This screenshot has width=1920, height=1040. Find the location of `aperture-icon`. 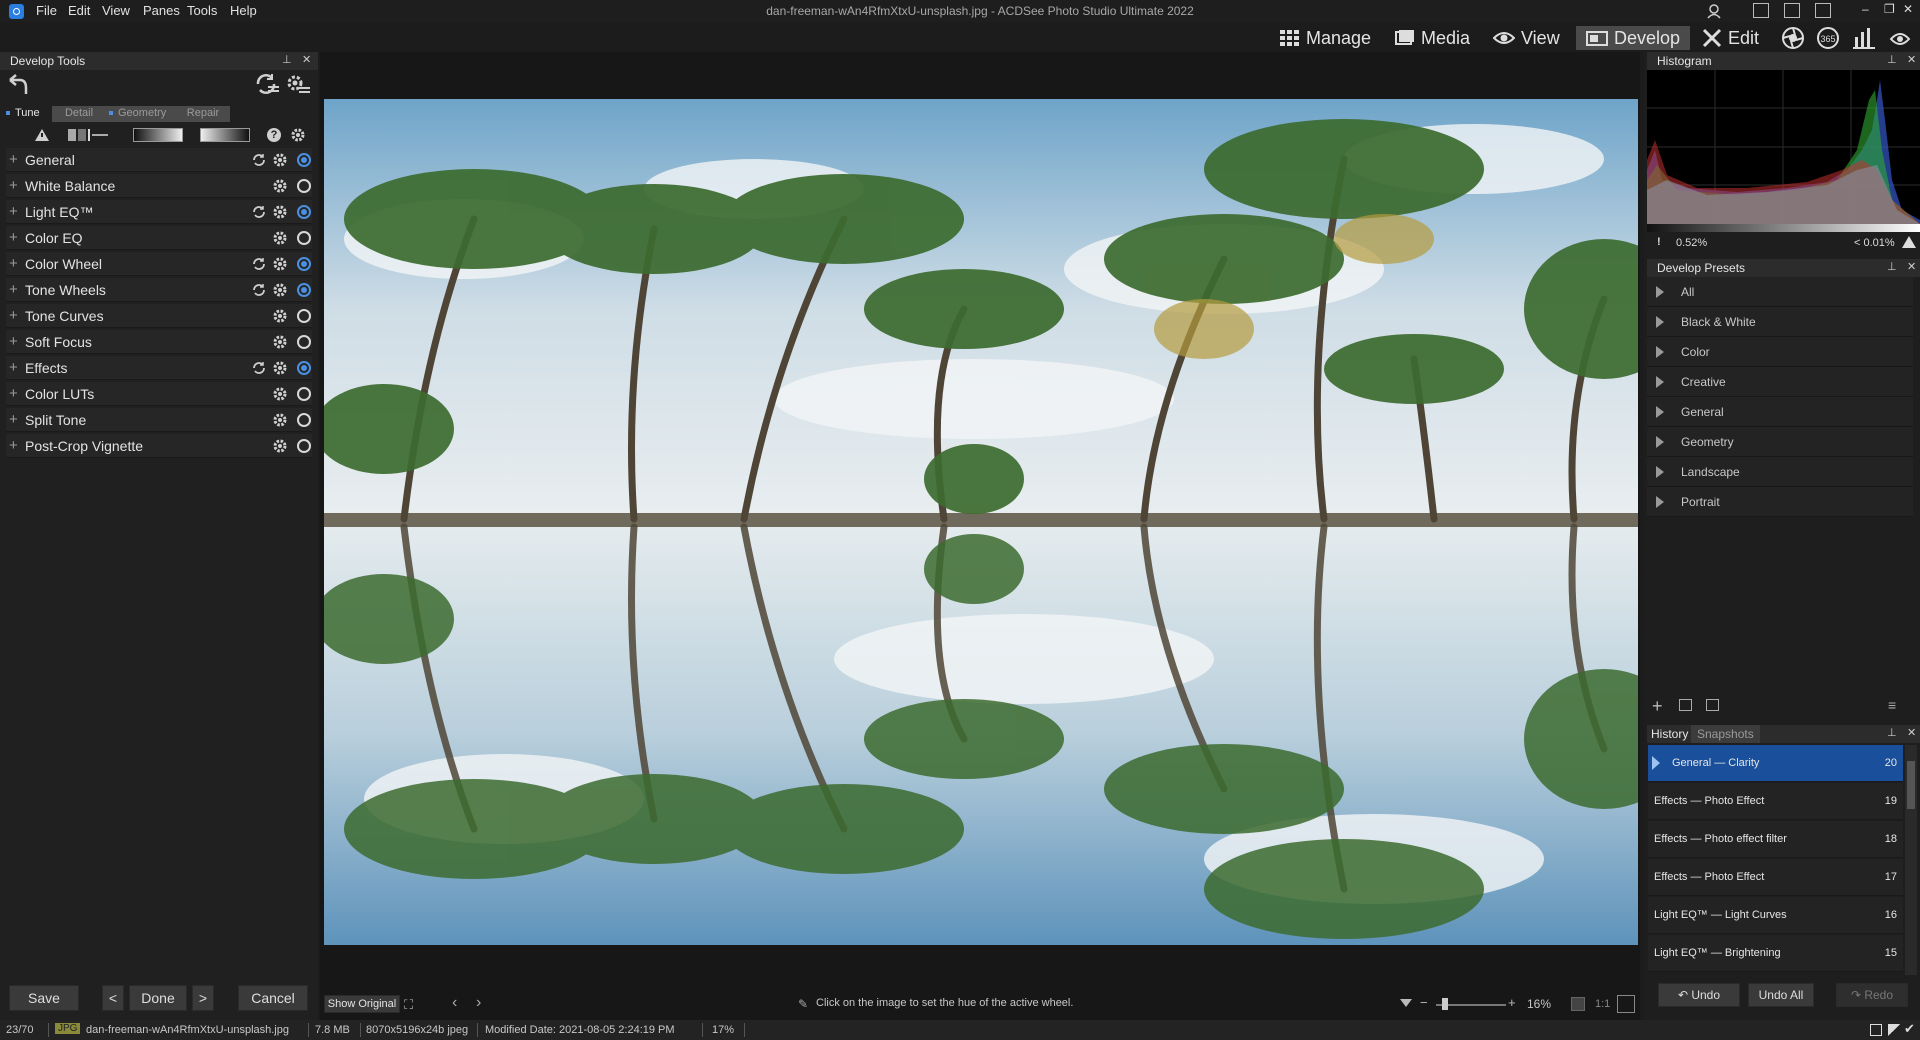

aperture-icon is located at coordinates (1793, 38).